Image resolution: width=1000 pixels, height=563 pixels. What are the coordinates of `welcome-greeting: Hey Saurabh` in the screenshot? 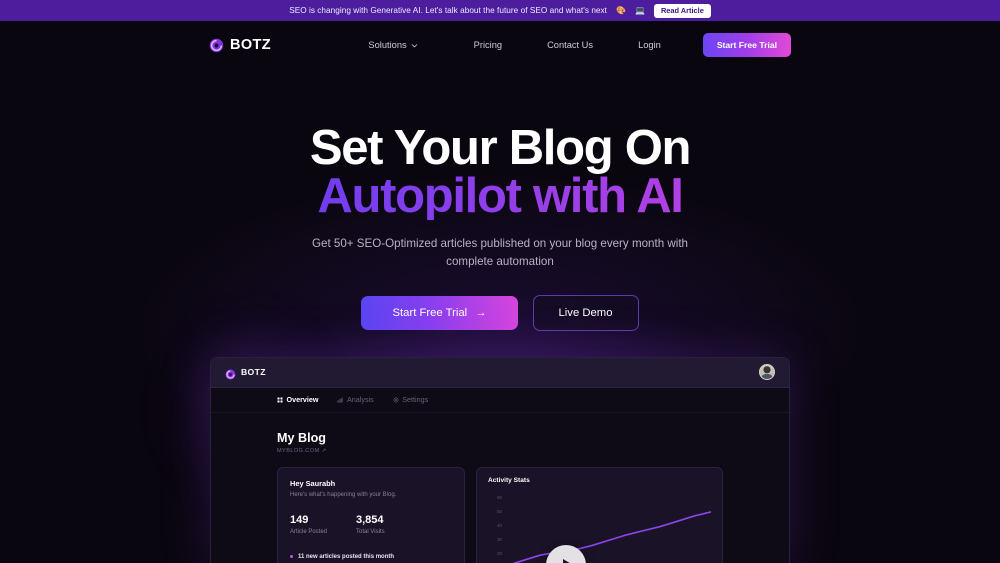 It's located at (313, 483).